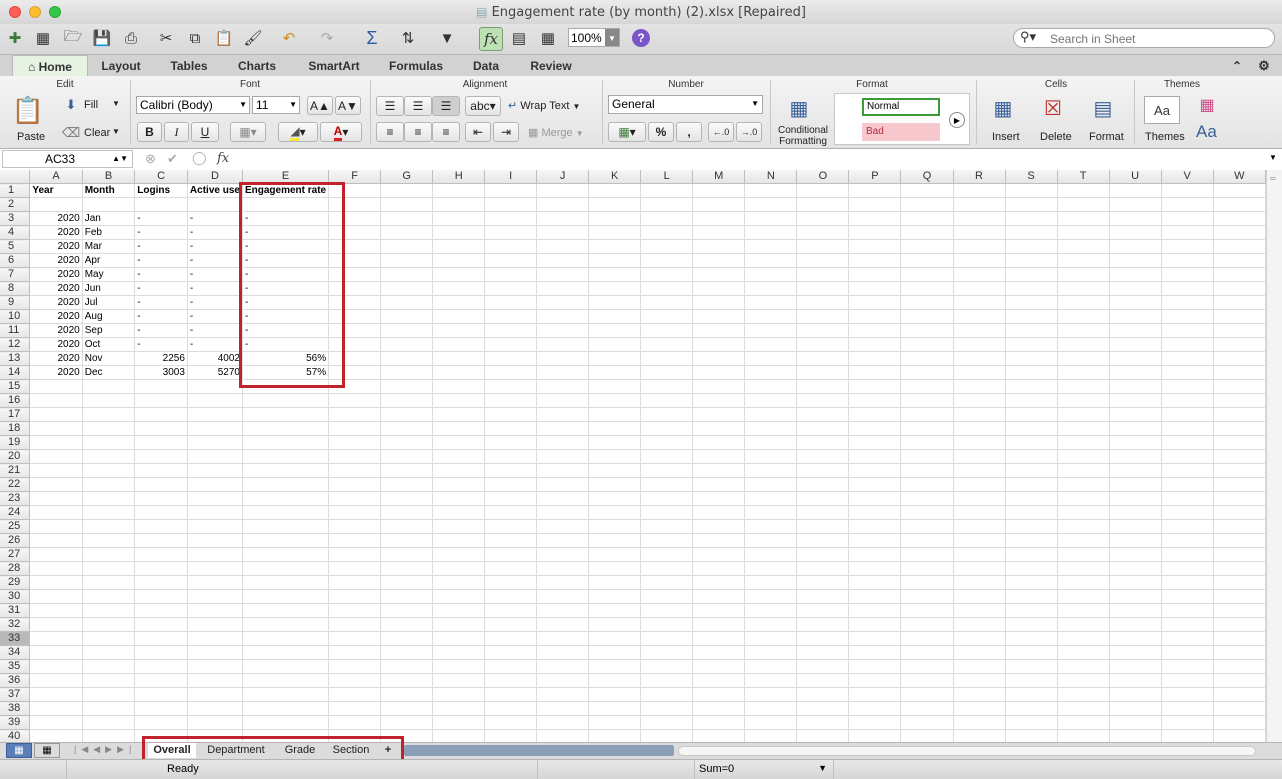  Describe the element at coordinates (15, 610) in the screenshot. I see `row-header: 31` at that location.